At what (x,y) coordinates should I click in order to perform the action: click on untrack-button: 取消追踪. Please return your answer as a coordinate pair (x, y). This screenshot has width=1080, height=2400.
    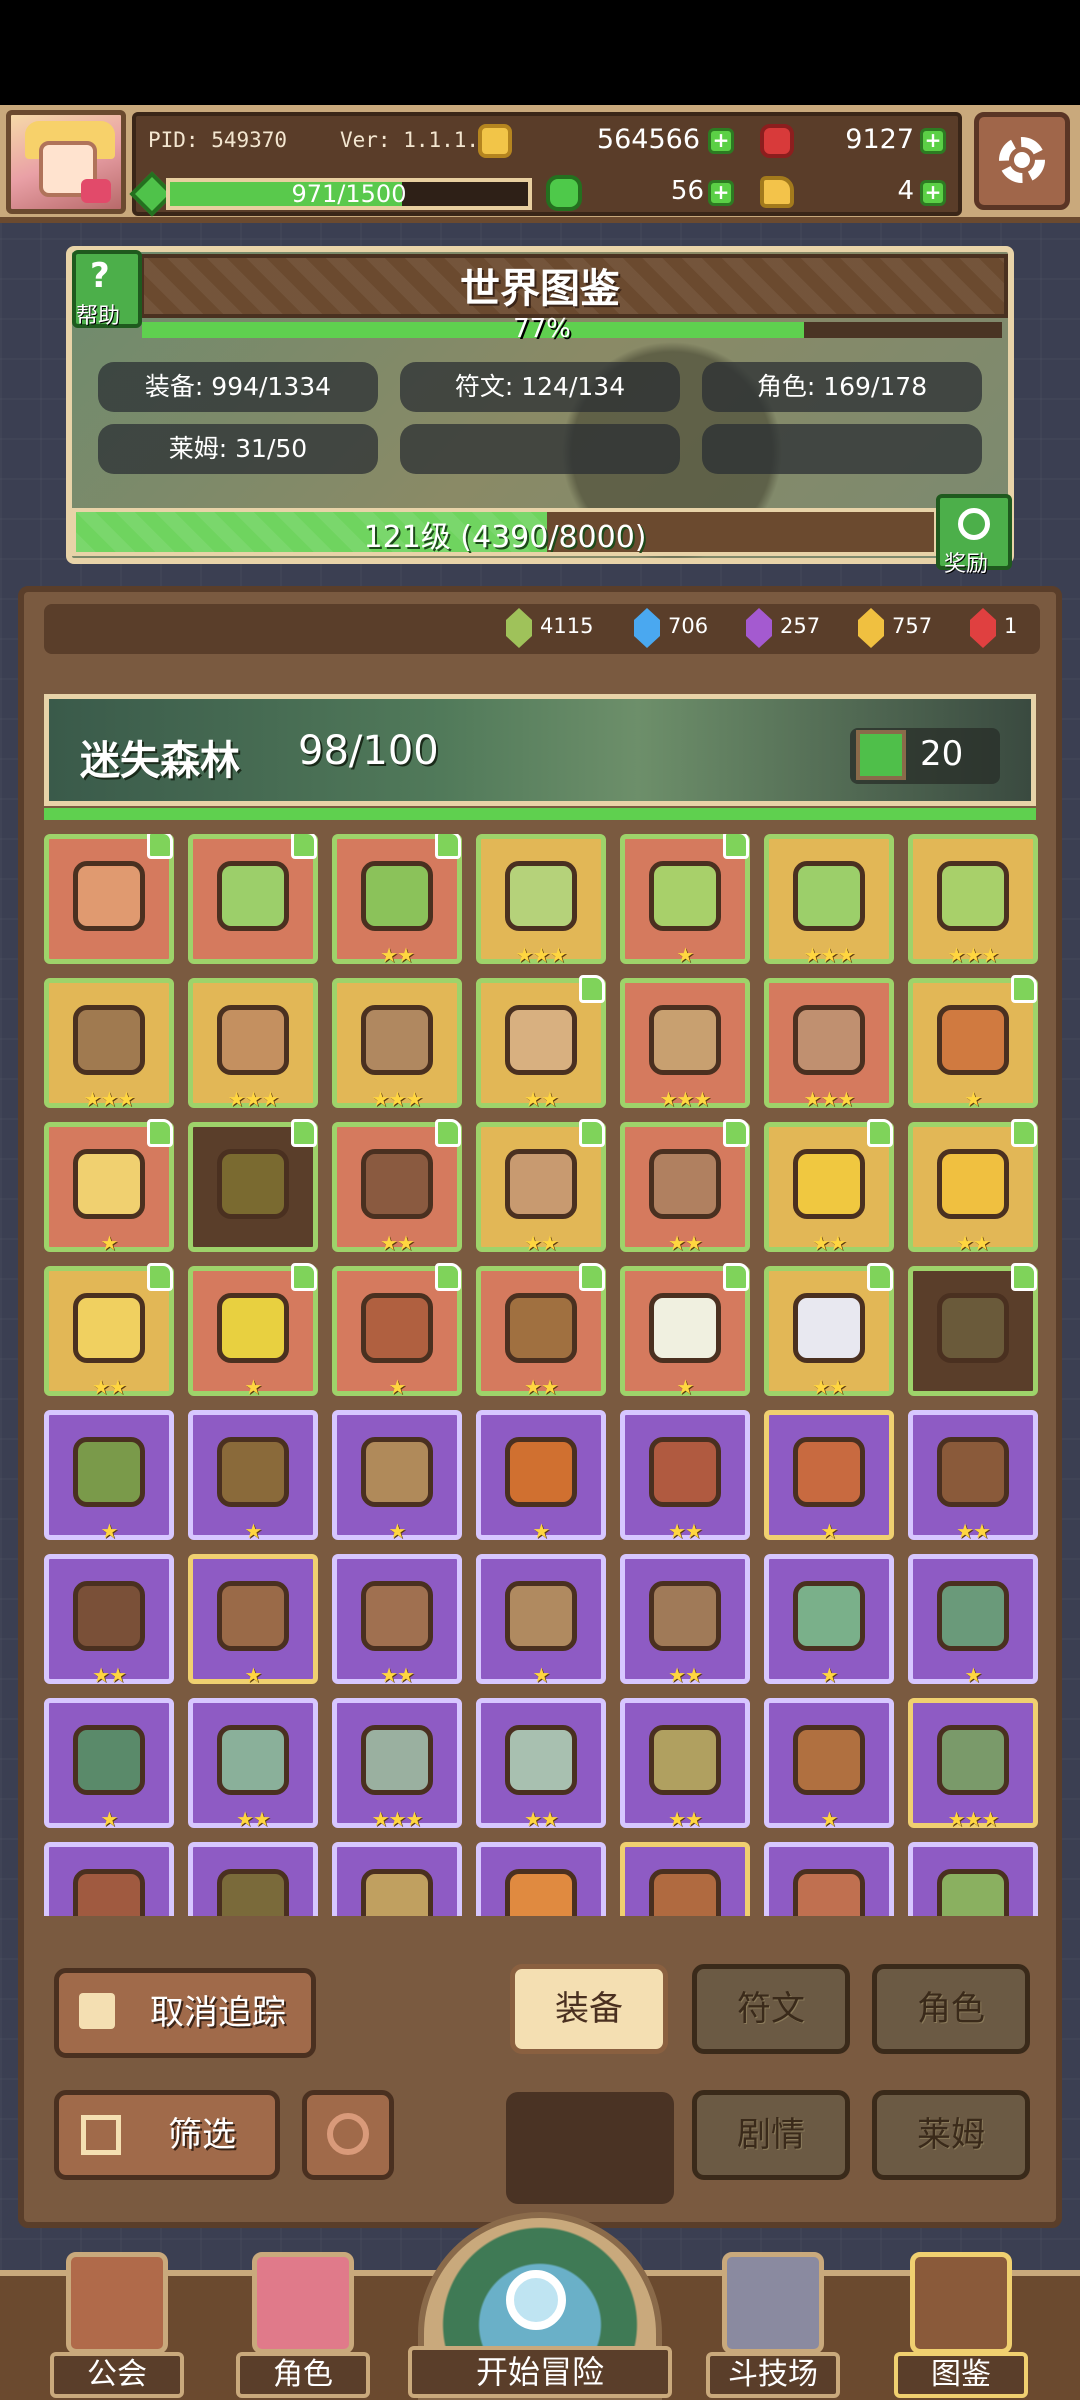
    Looking at the image, I should click on (185, 2013).